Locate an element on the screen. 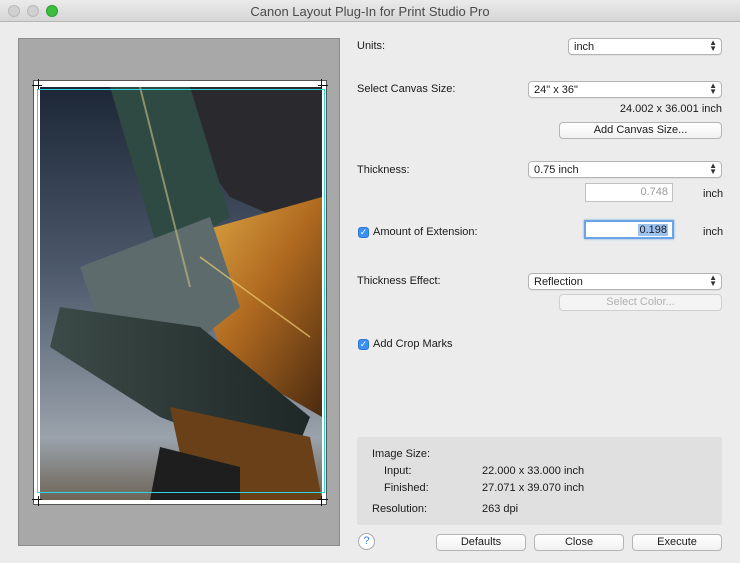 This screenshot has height=563, width=740. finished-value: 27.071 x 39.070 inch is located at coordinates (533, 488).